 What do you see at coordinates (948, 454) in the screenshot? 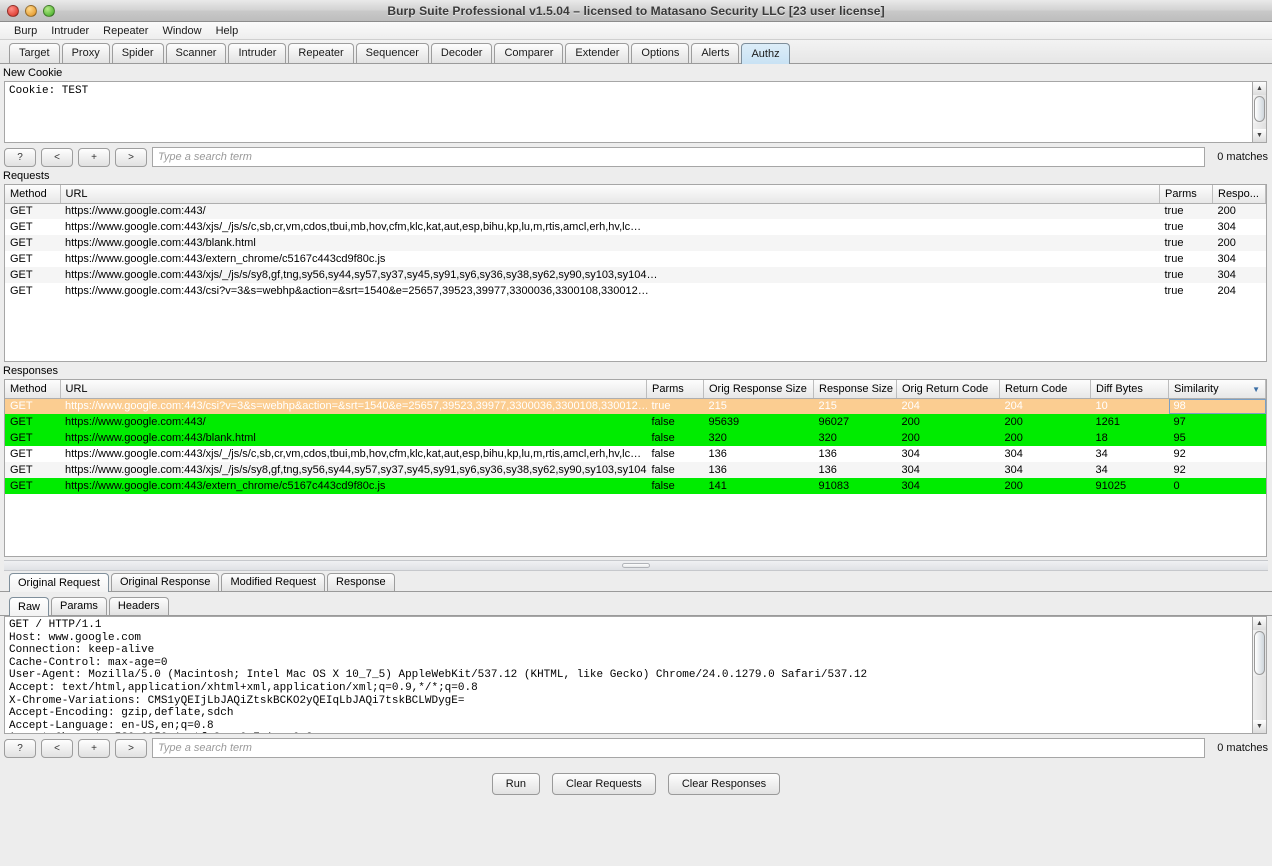
I see `cell-orig-code: 304` at bounding box center [948, 454].